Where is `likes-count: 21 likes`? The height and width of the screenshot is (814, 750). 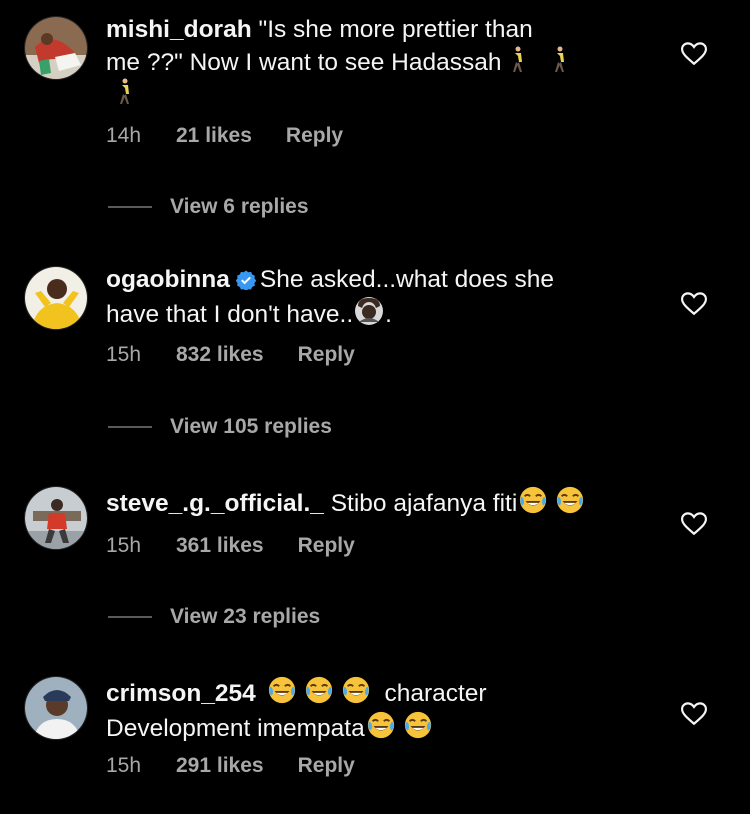
likes-count: 21 likes is located at coordinates (214, 136).